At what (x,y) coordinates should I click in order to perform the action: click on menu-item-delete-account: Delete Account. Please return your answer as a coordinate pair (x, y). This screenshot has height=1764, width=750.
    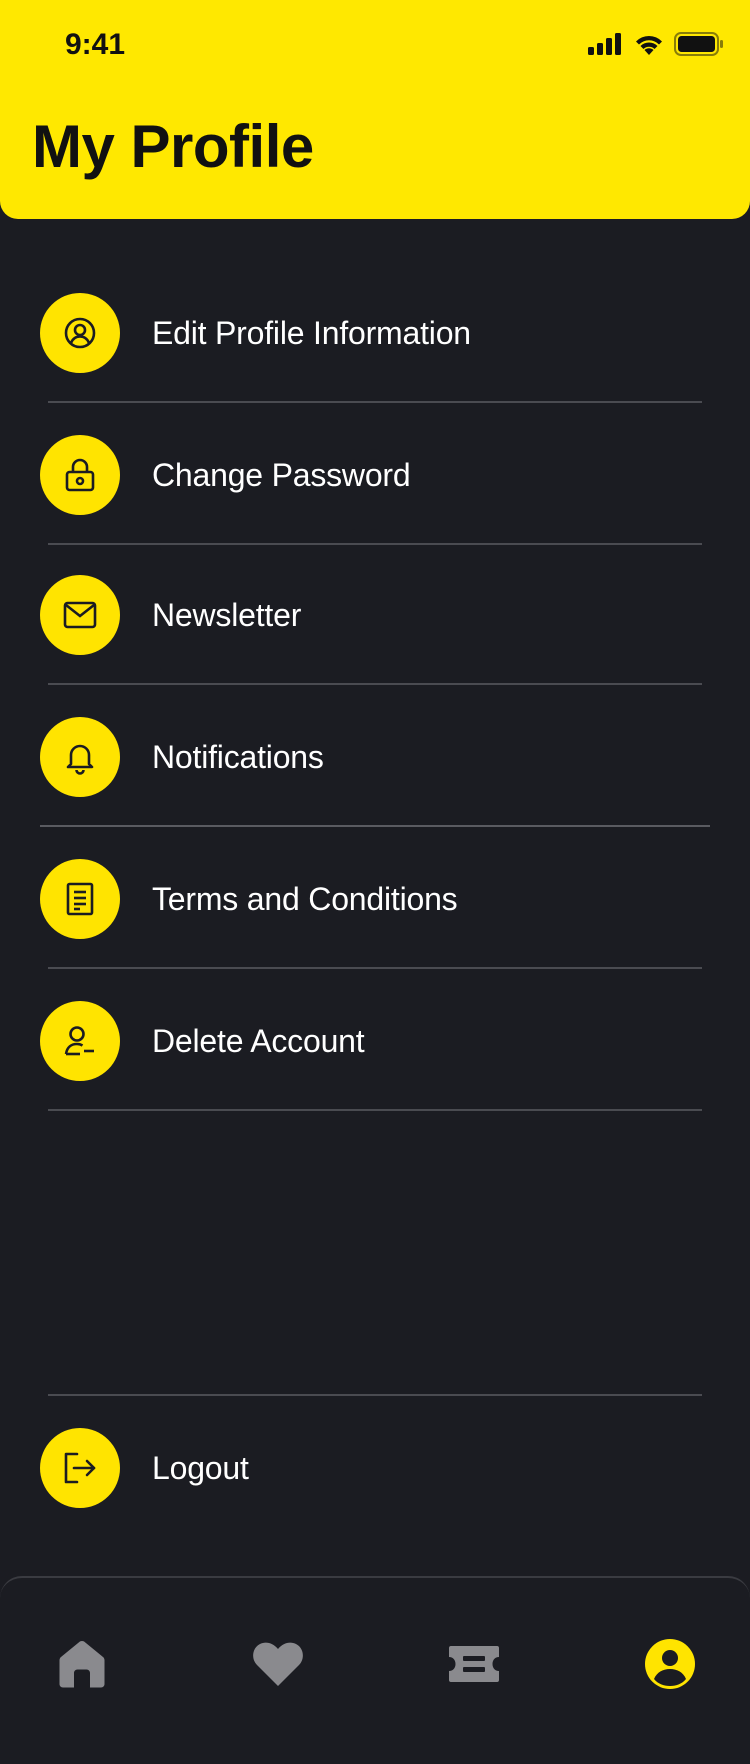
    Looking at the image, I should click on (375, 1041).